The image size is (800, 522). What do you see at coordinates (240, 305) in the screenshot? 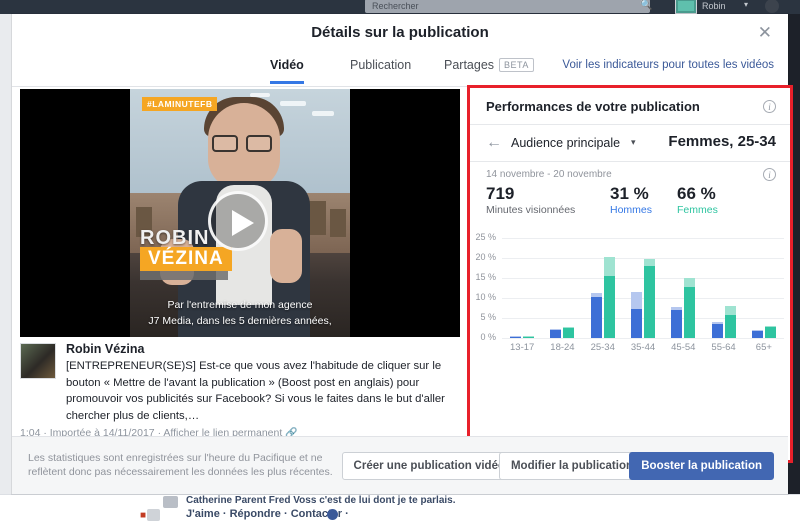
I see `video-caption-line-1: Par l'entremise de mon agence` at bounding box center [240, 305].